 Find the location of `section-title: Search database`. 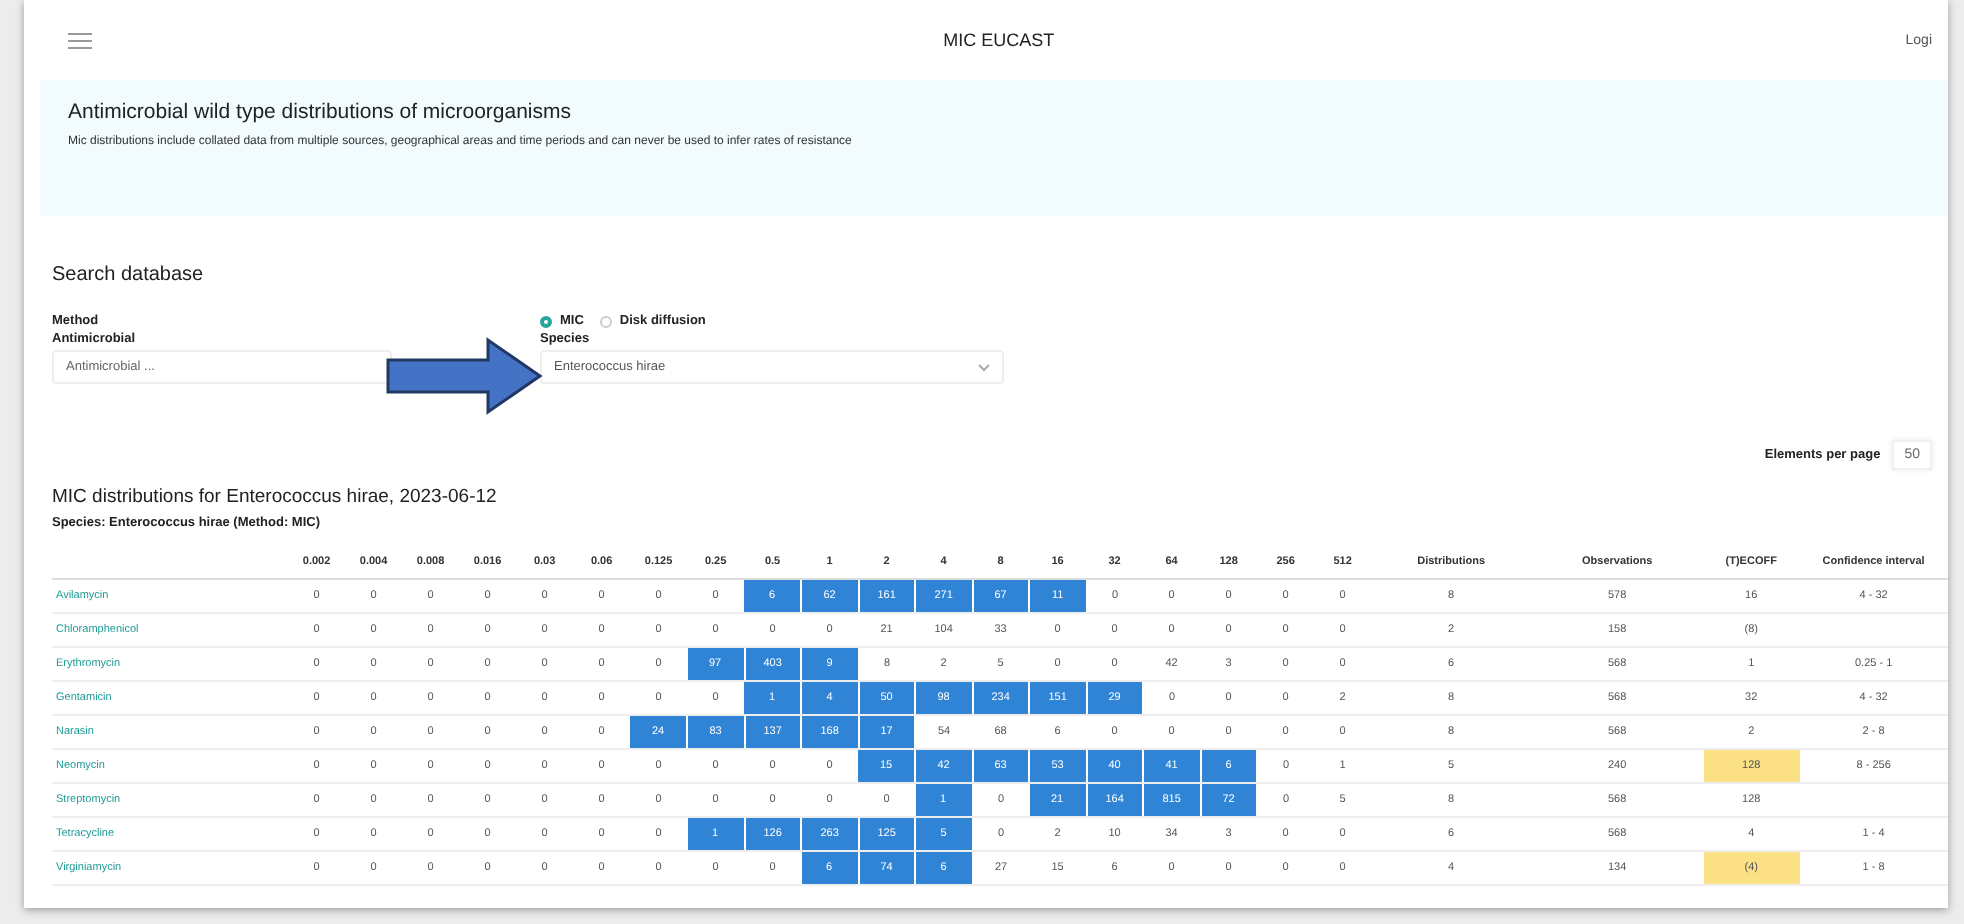

section-title: Search database is located at coordinates (129, 275).